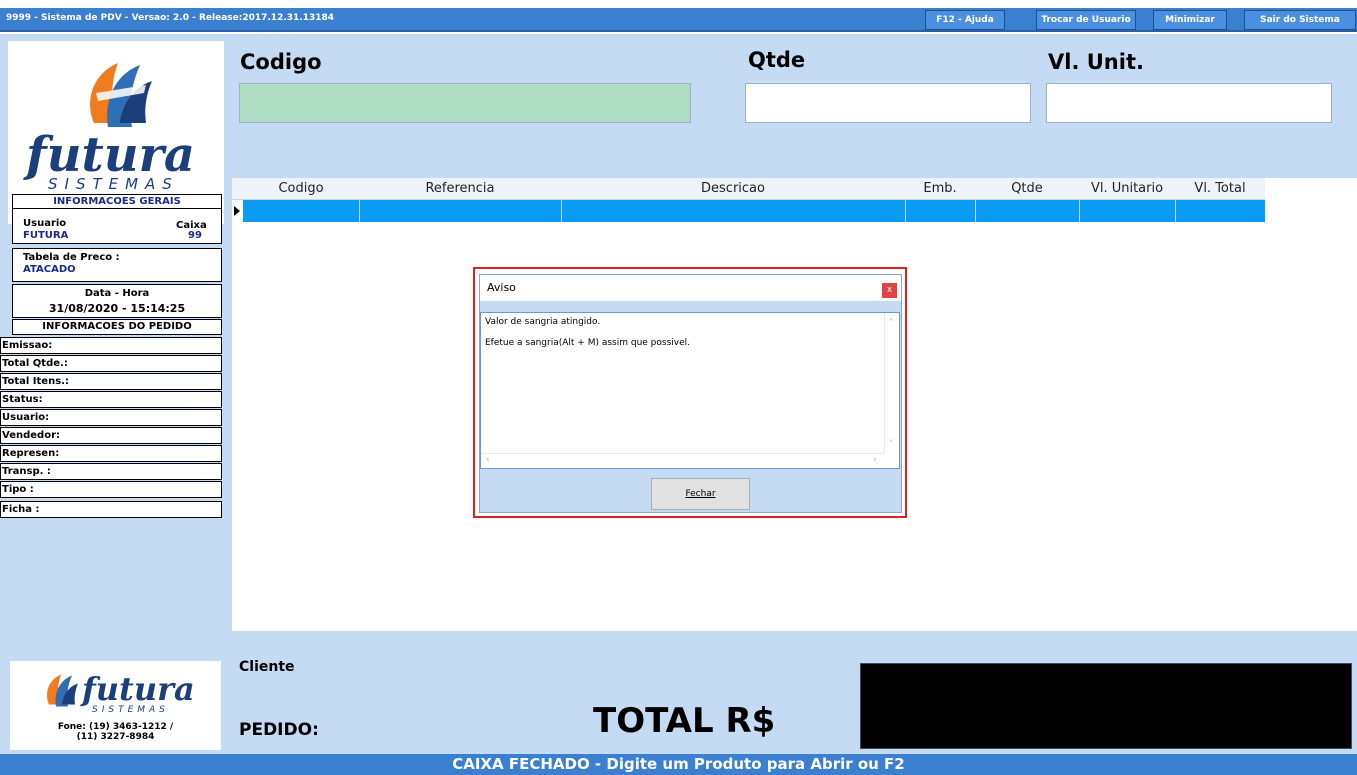 This screenshot has height=775, width=1357. Describe the element at coordinates (71, 257) in the screenshot. I see `price-table-label: Tabela de Preco :` at that location.